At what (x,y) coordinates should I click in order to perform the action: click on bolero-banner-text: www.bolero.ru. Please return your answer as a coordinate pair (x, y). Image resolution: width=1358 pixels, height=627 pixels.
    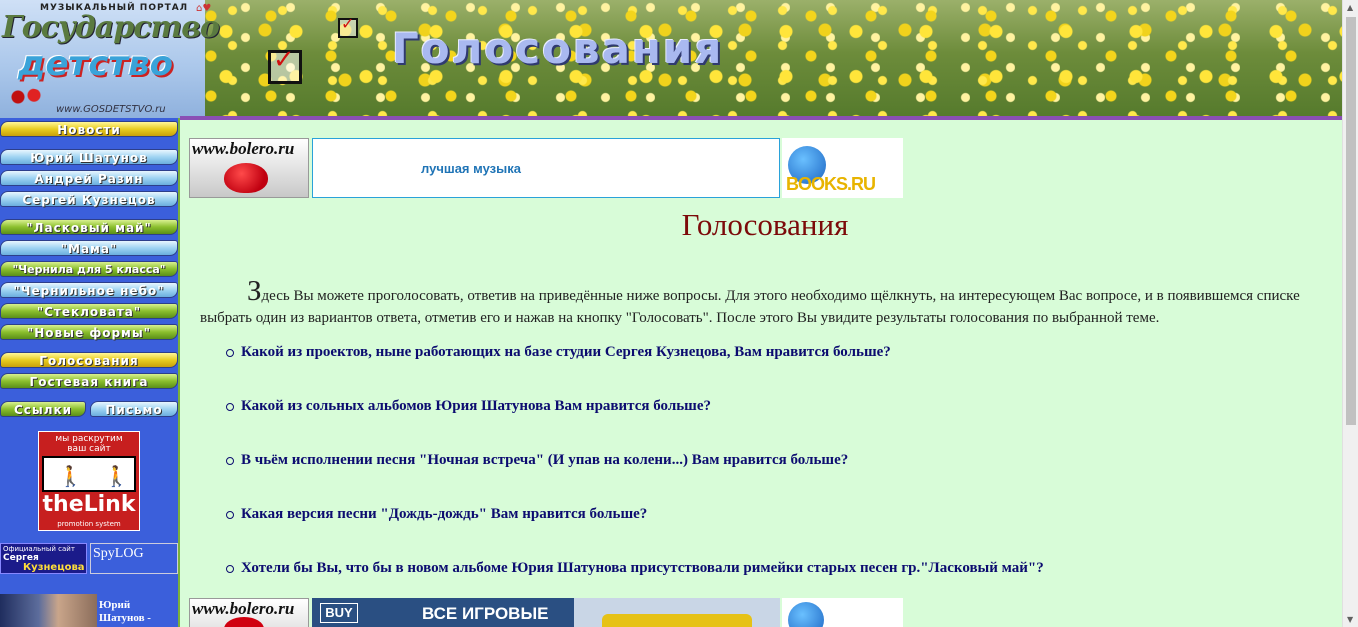
    Looking at the image, I should click on (243, 148).